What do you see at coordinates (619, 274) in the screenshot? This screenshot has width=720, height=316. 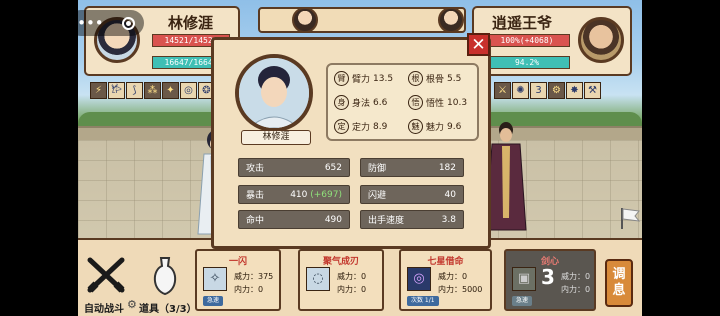 I see `adjust-label-top: 调` at bounding box center [619, 274].